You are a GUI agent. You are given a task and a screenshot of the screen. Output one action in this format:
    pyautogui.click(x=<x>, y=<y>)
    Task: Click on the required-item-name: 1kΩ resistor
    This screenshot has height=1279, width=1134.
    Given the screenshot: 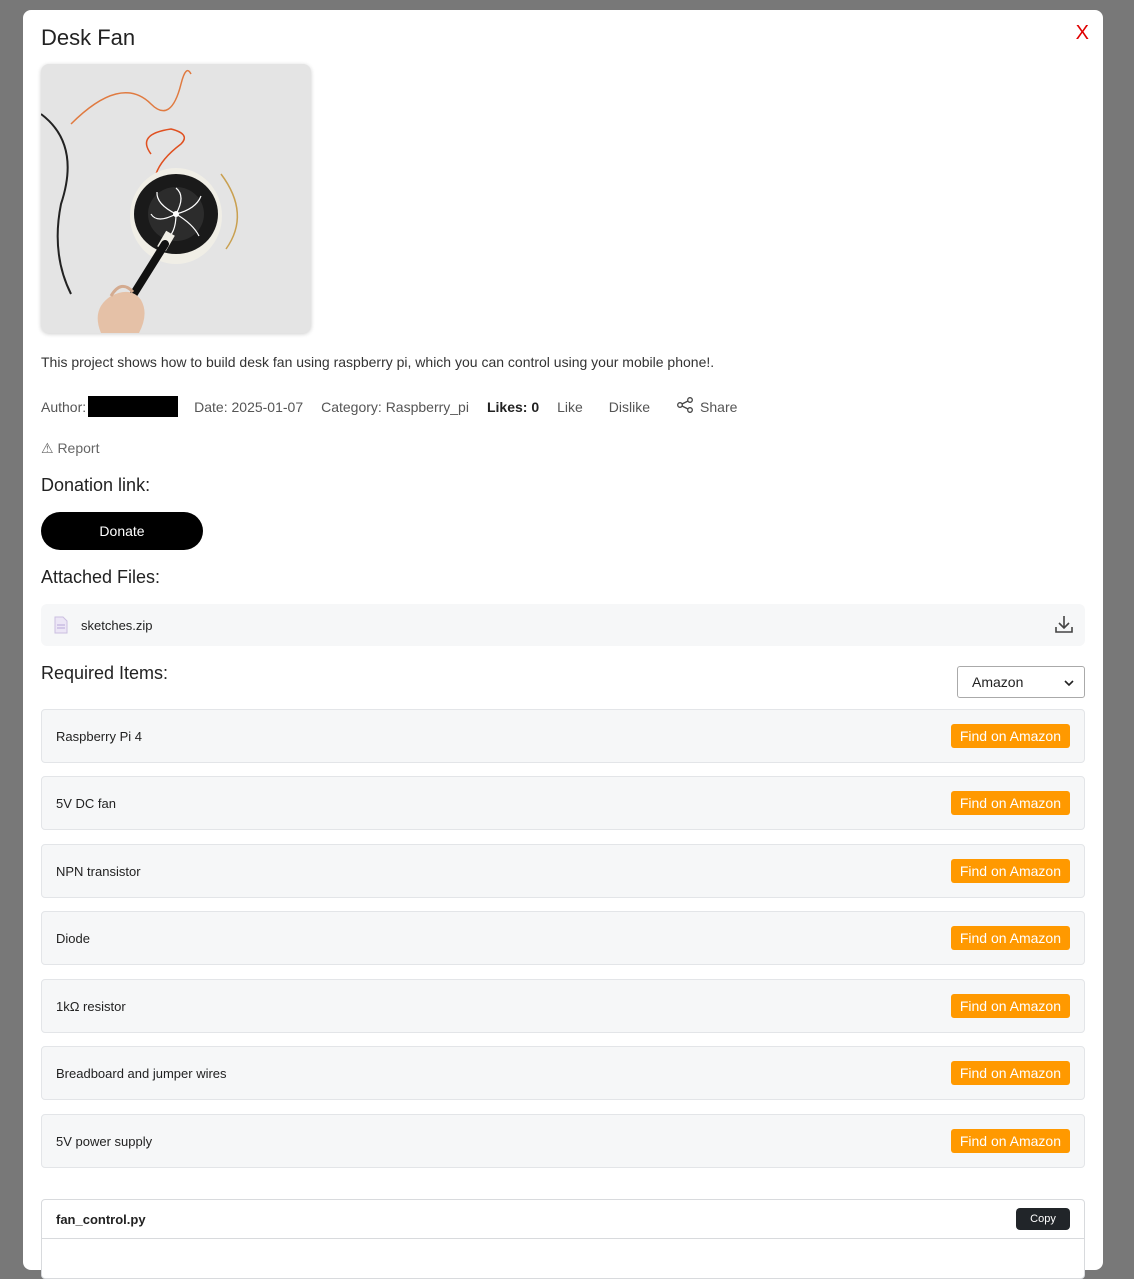 What is the action you would take?
    pyautogui.click(x=91, y=1006)
    